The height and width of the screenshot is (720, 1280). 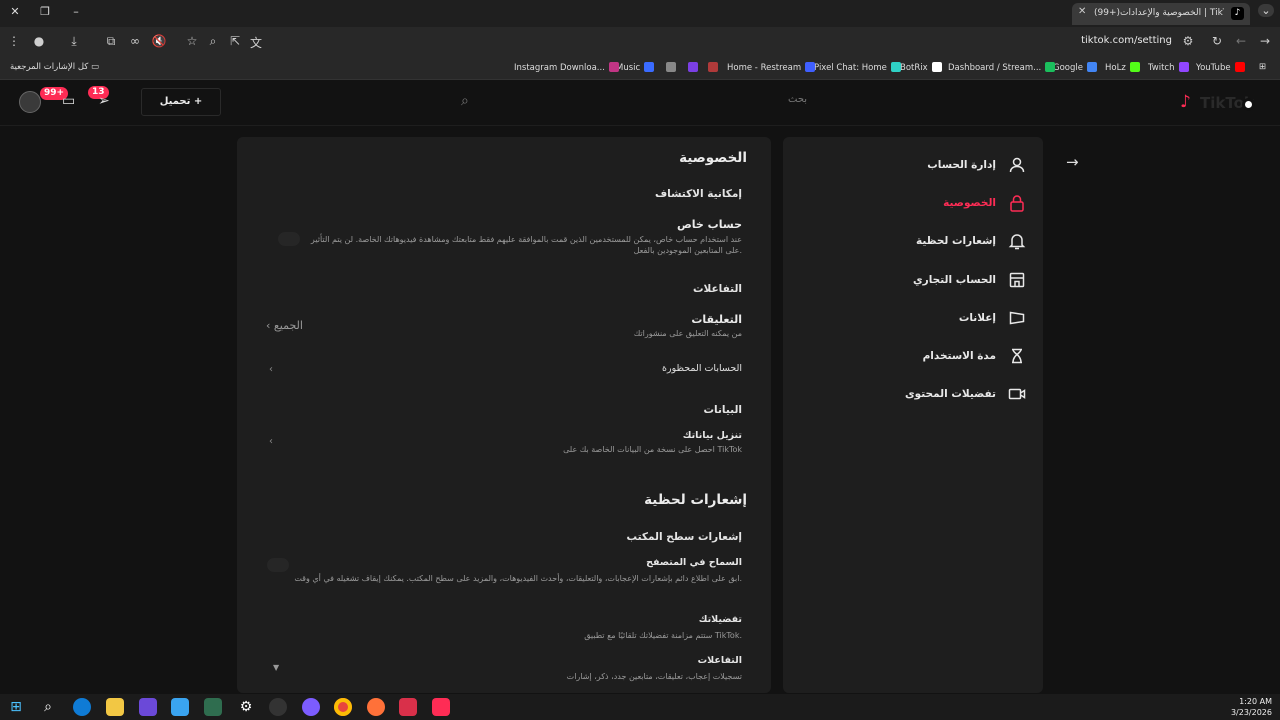 What do you see at coordinates (712, 435) in the screenshot?
I see `download-data-title: تنزيل بياناتك` at bounding box center [712, 435].